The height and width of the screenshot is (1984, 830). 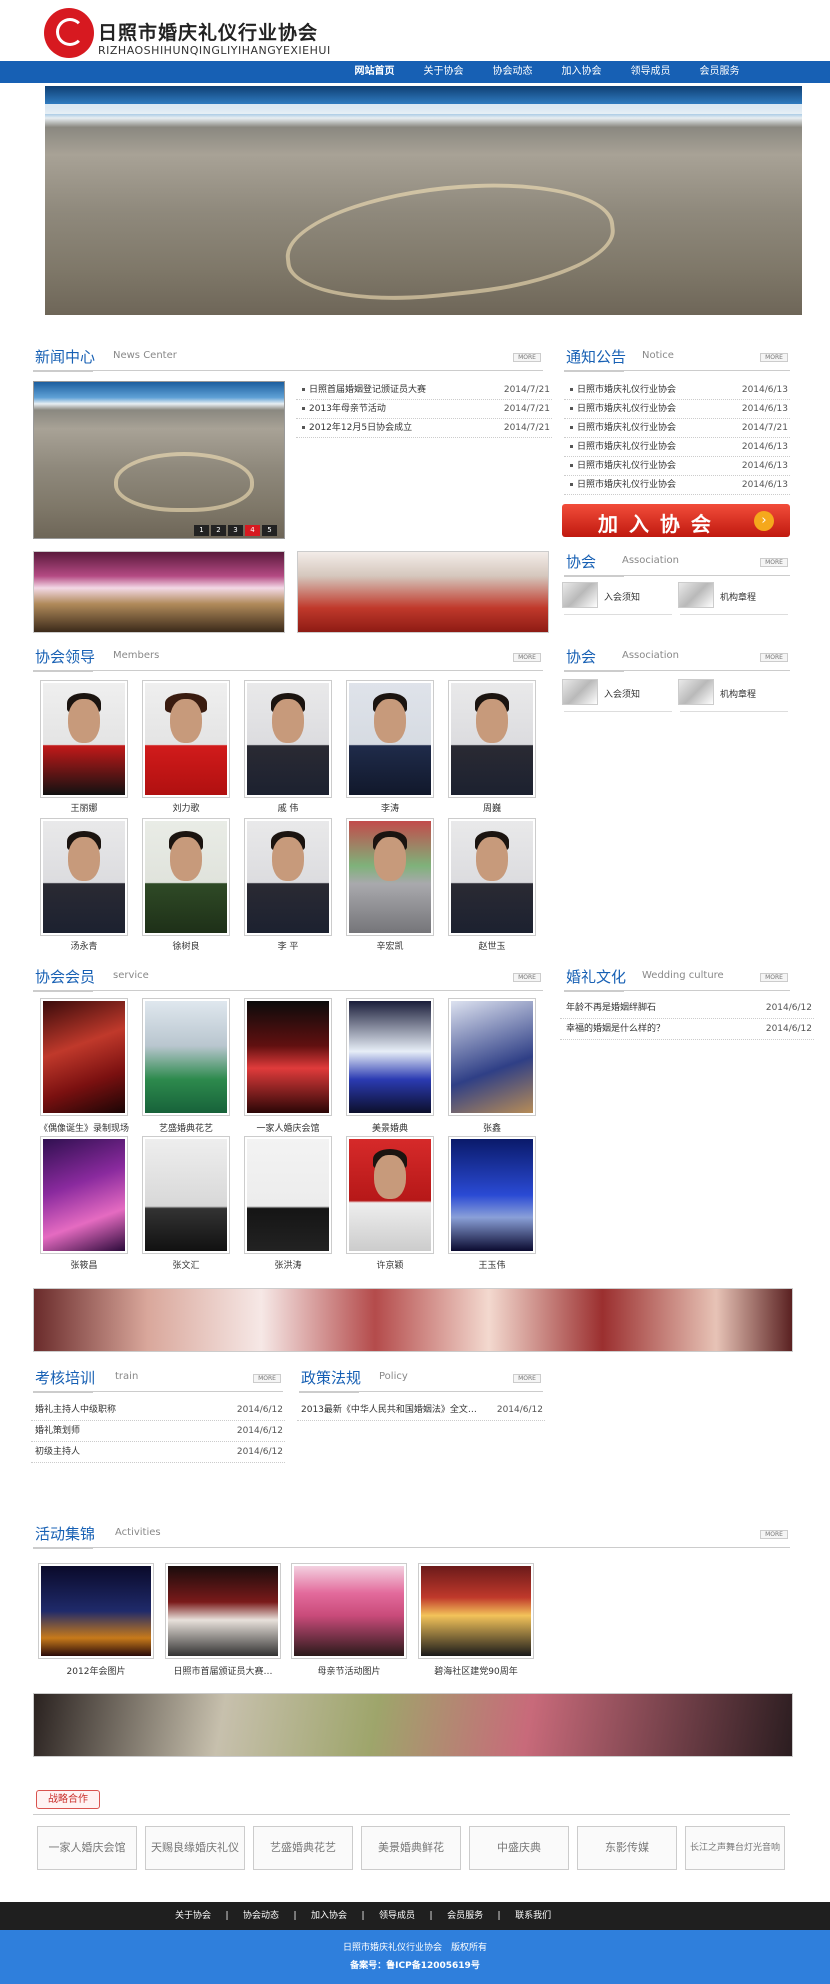 What do you see at coordinates (390, 945) in the screenshot?
I see `leader-name: 辛宏凯` at bounding box center [390, 945].